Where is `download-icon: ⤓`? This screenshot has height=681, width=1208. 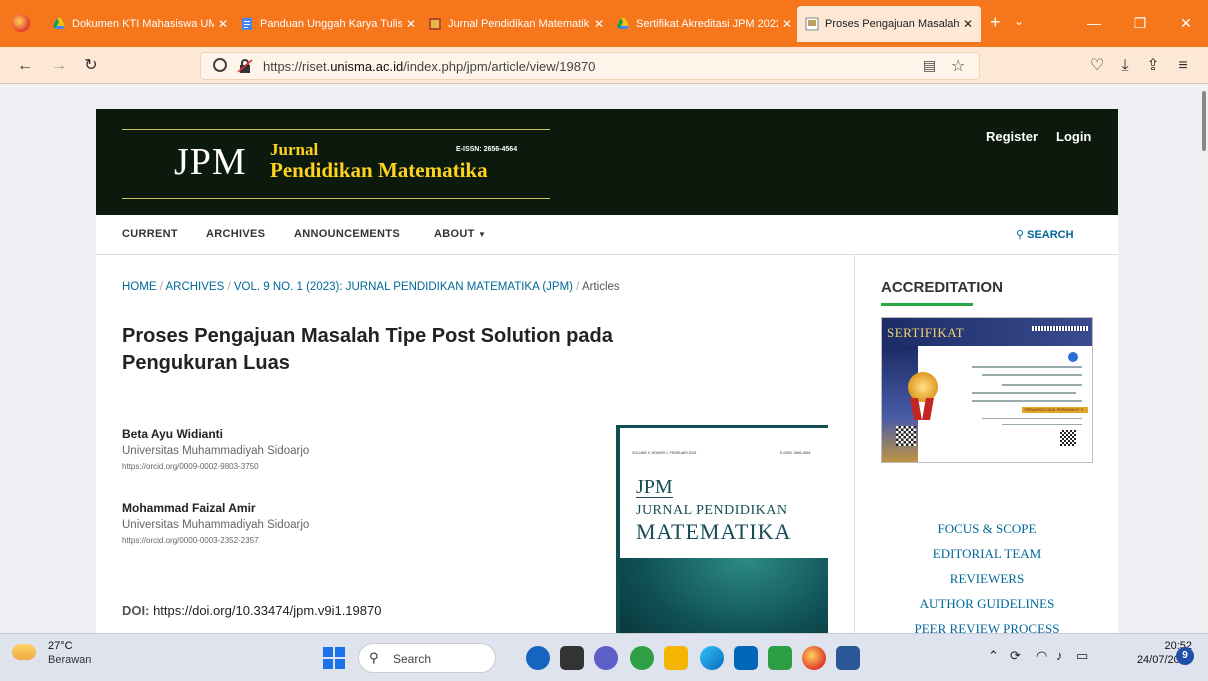
download-icon: ⤓ is located at coordinates (1125, 66).